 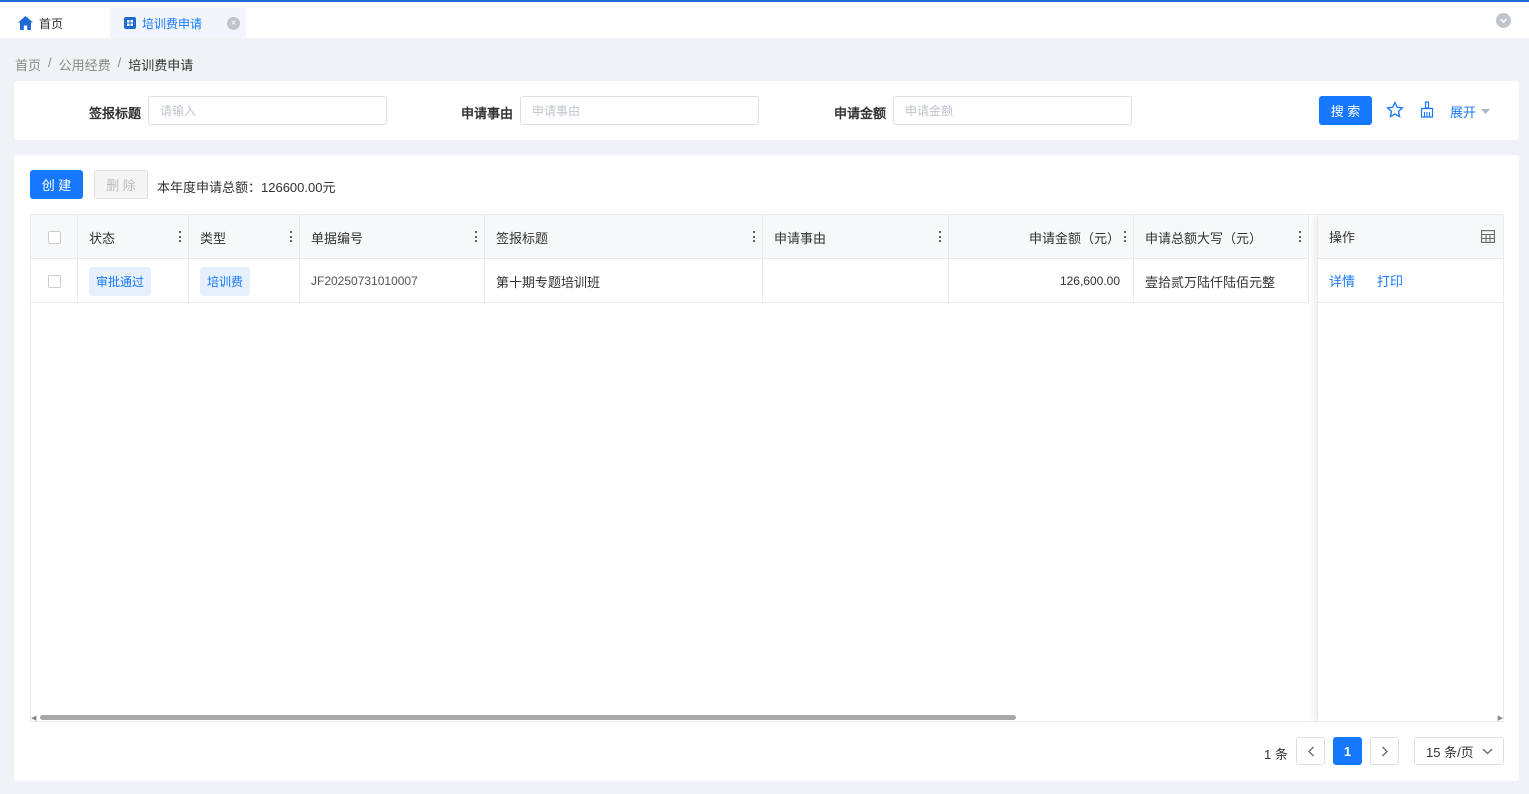 What do you see at coordinates (856, 237) in the screenshot?
I see `column-header-reason: 申请事由` at bounding box center [856, 237].